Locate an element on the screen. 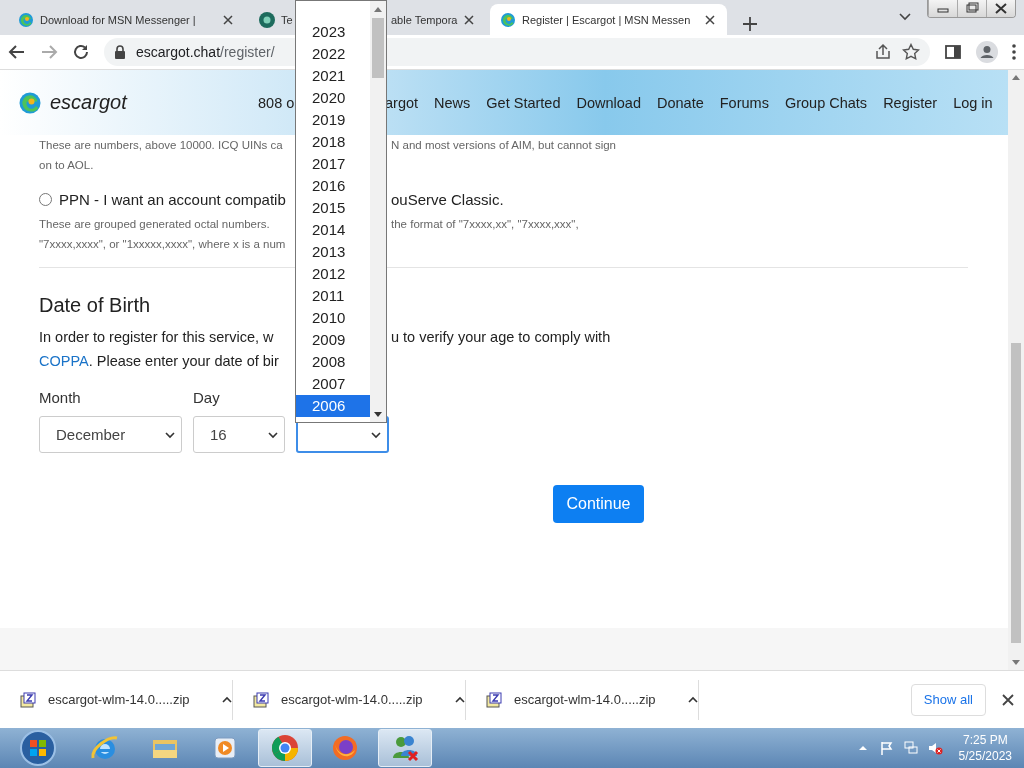 The height and width of the screenshot is (768, 1024). tab-title: Register | Escargot | MSN Messen is located at coordinates (606, 19).